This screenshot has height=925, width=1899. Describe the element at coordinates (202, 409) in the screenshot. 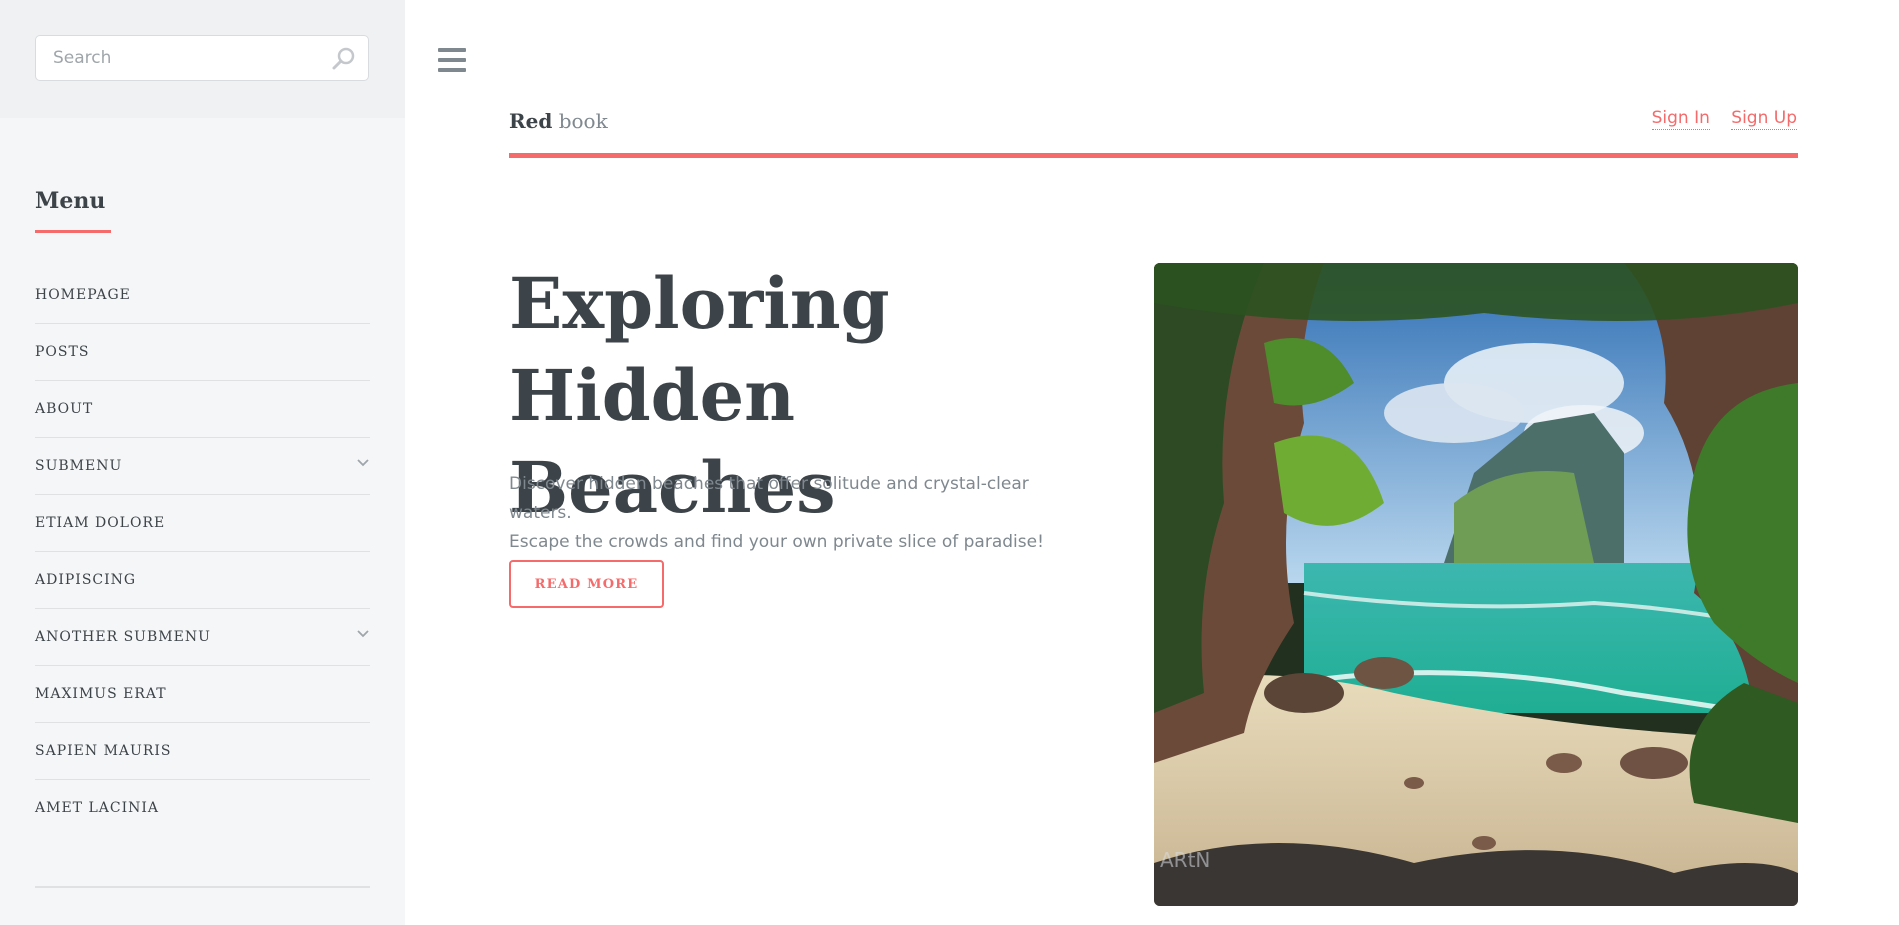

I see `menu-item-about: ABOUT` at that location.